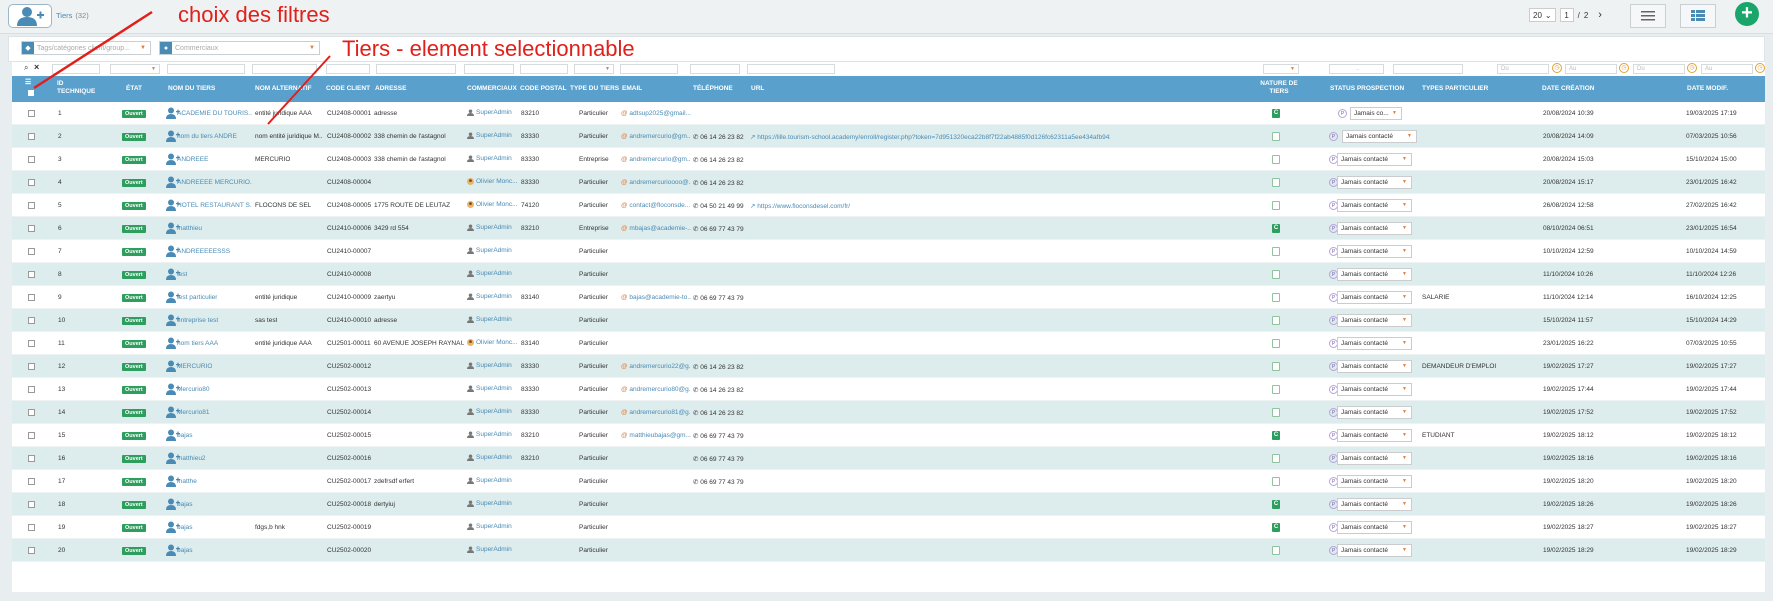 This screenshot has width=1773, height=601. What do you see at coordinates (488, 48) in the screenshot?
I see `annotation-tiers: Tiers - element selectionnable` at bounding box center [488, 48].